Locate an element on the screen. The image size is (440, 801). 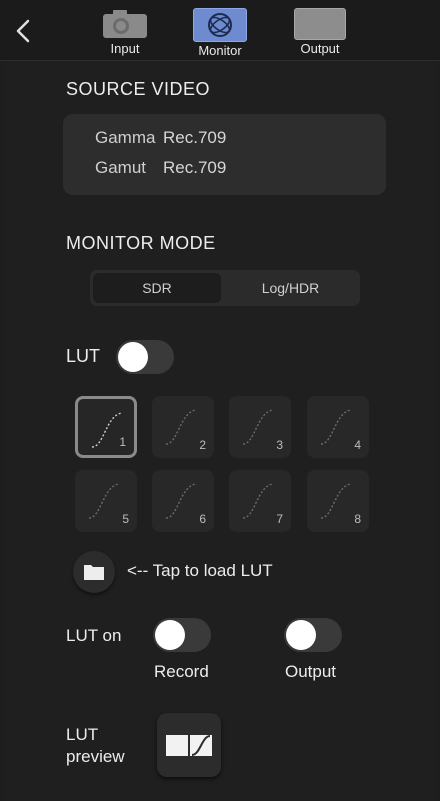
lut-preview-label-line1: LUT is located at coordinates (82, 734).